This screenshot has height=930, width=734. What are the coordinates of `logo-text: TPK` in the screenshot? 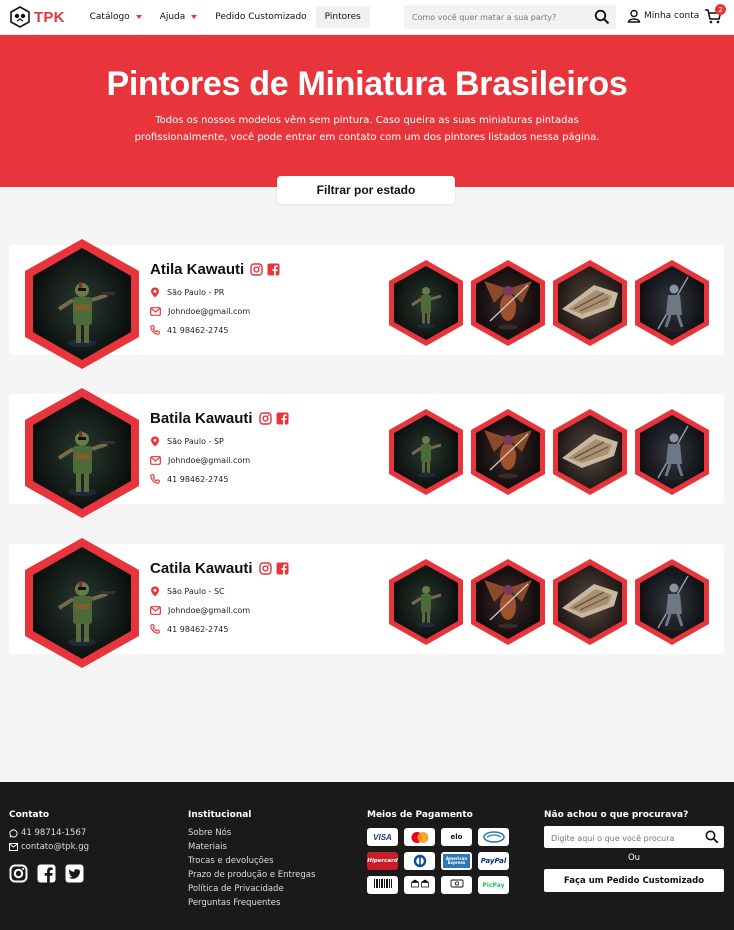 It's located at (49, 17).